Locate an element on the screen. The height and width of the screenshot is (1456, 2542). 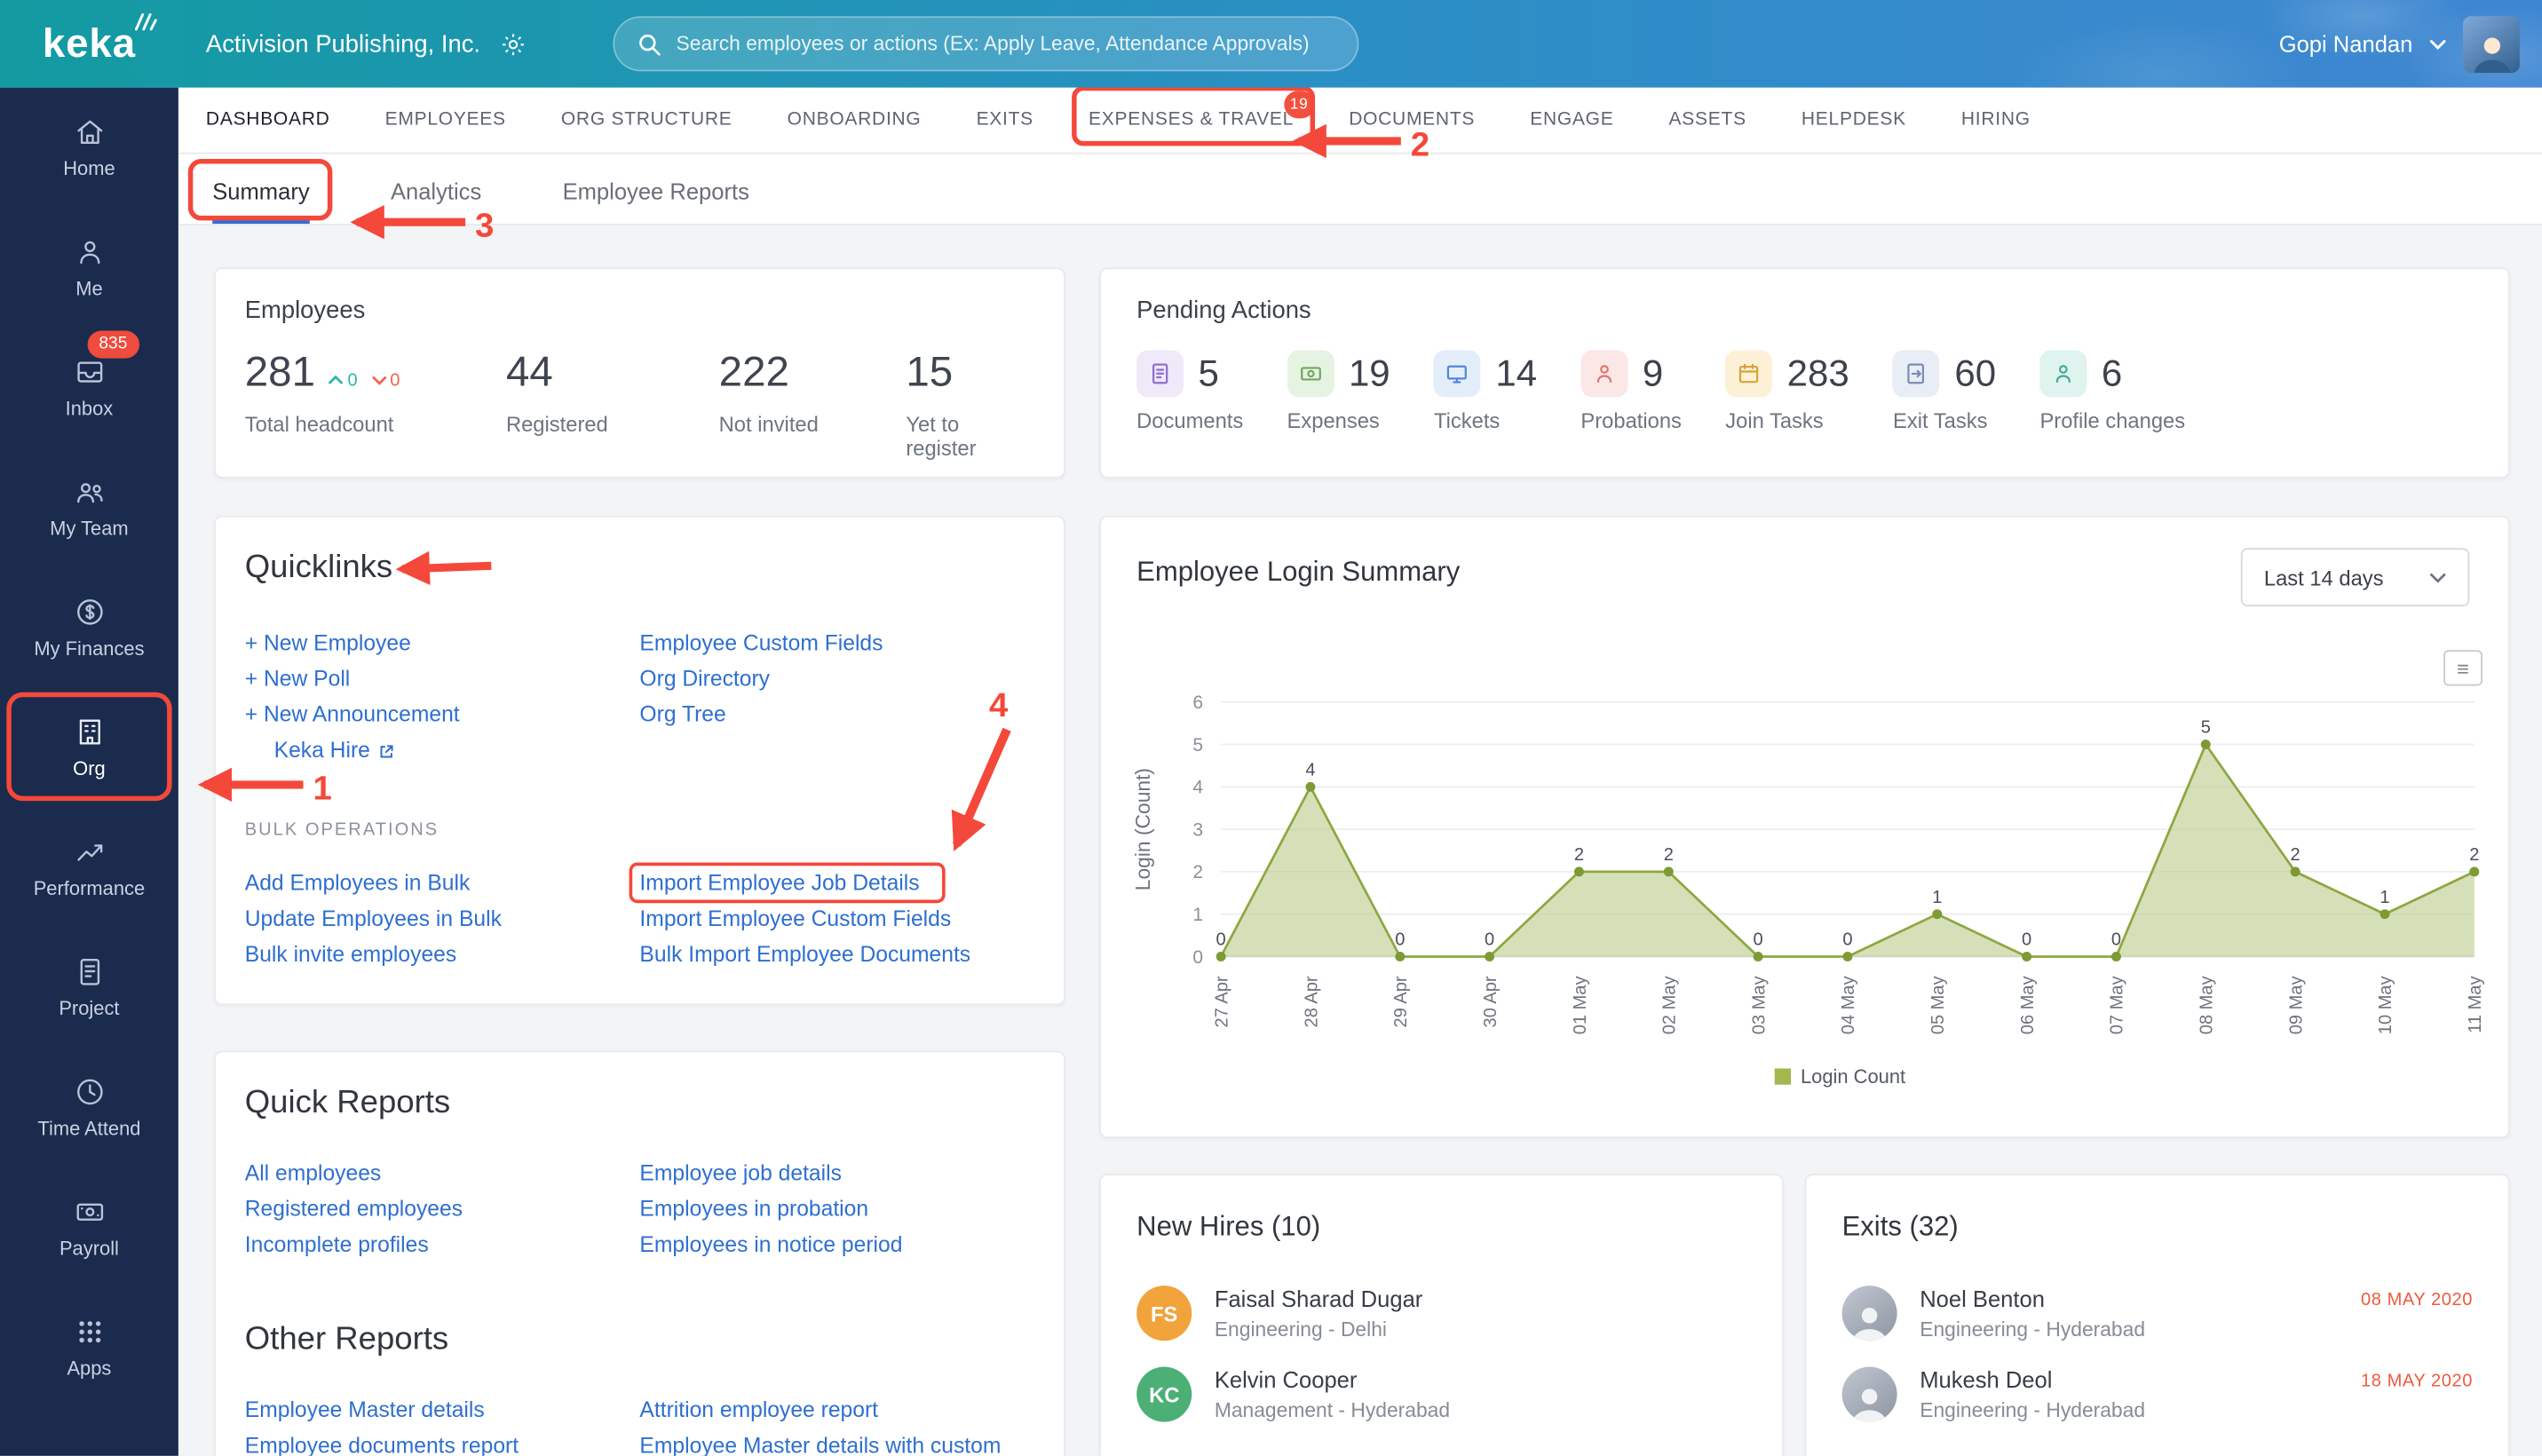
tab-onboarding: ONBOARDING is located at coordinates (855, 120).